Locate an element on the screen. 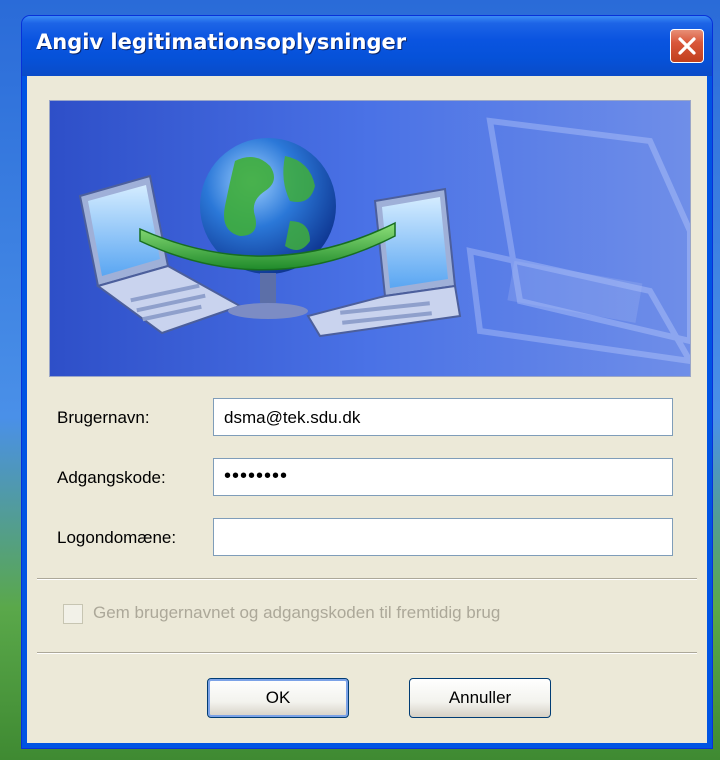  close-icon is located at coordinates (687, 46).